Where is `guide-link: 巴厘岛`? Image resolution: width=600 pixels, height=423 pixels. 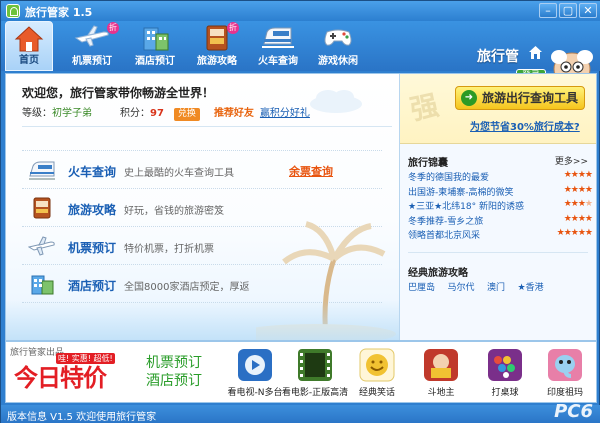
guide-link: 巴厘岛 is located at coordinates (421, 288).